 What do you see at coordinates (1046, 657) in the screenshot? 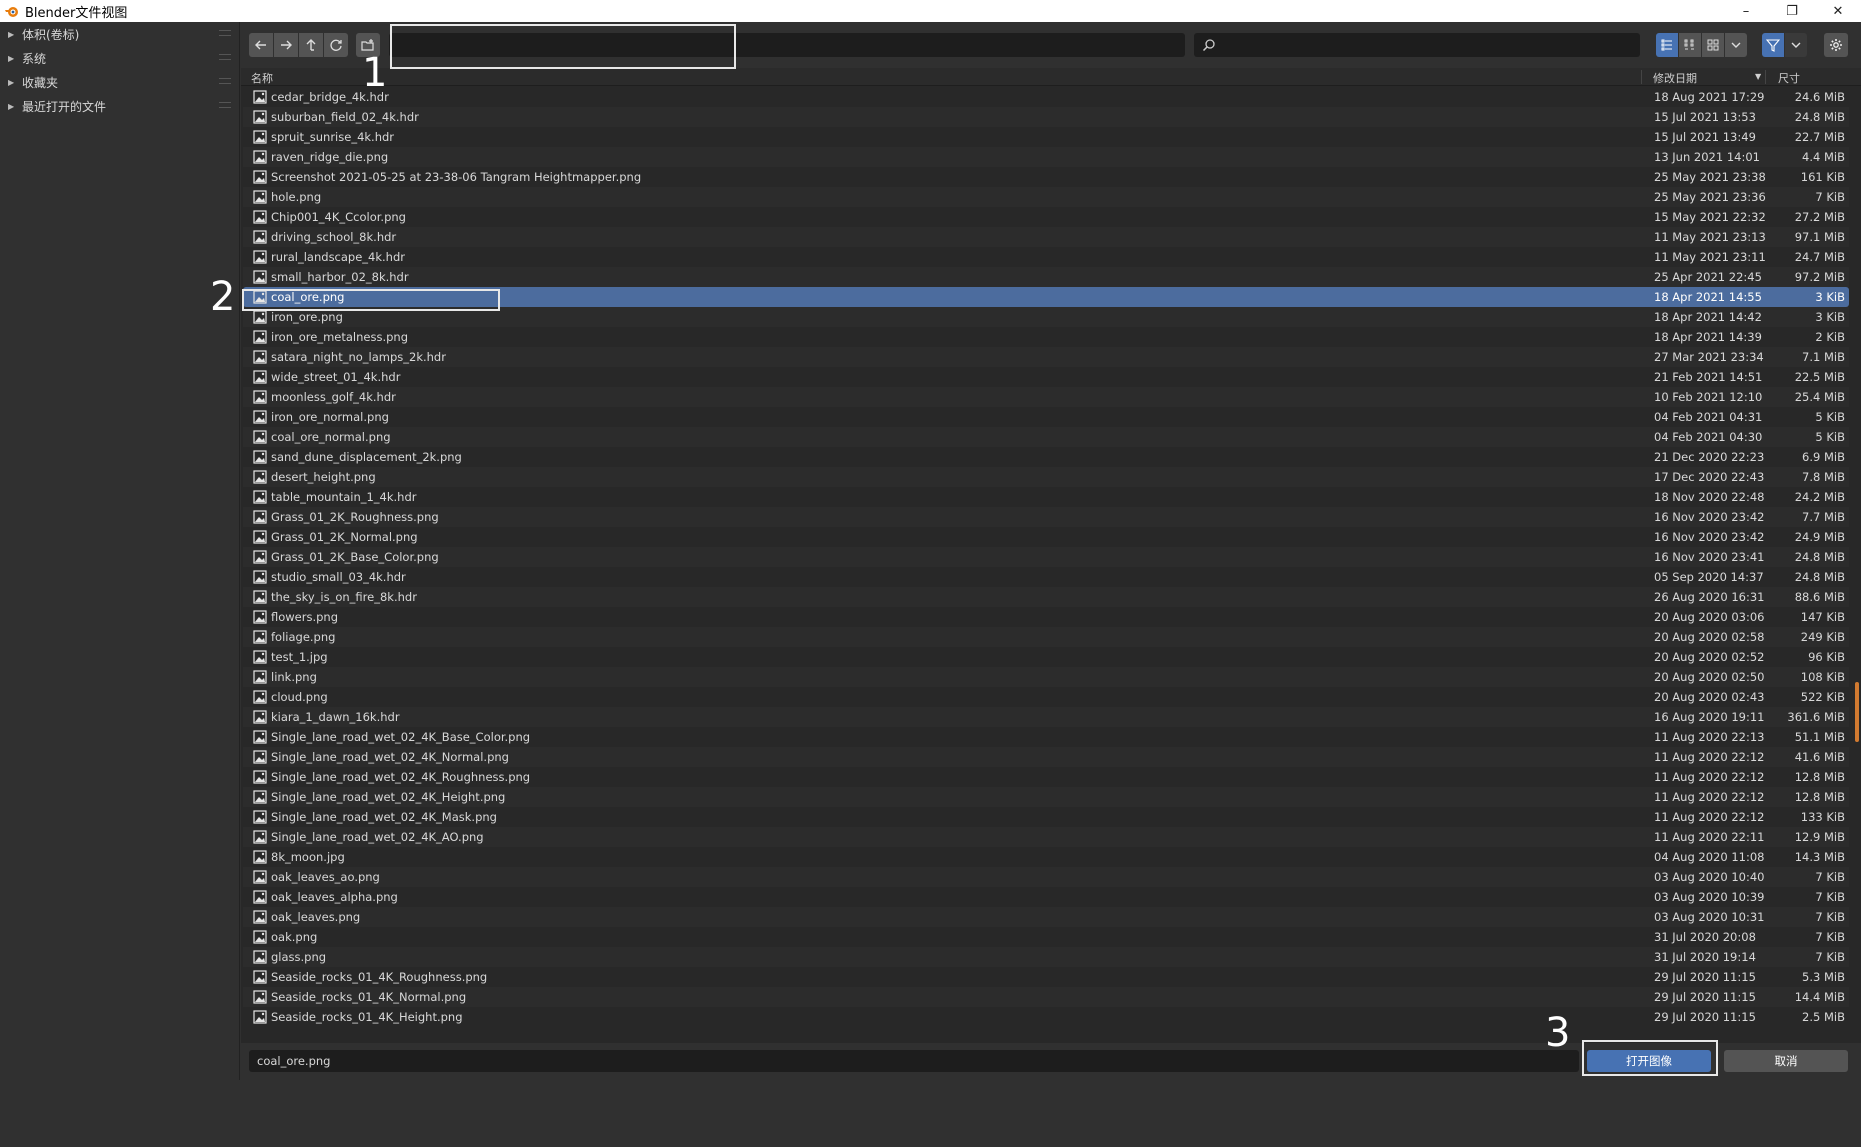
I see `file-row: test_1.jpg 20 Aug 2020 02:52 96 KiB` at bounding box center [1046, 657].